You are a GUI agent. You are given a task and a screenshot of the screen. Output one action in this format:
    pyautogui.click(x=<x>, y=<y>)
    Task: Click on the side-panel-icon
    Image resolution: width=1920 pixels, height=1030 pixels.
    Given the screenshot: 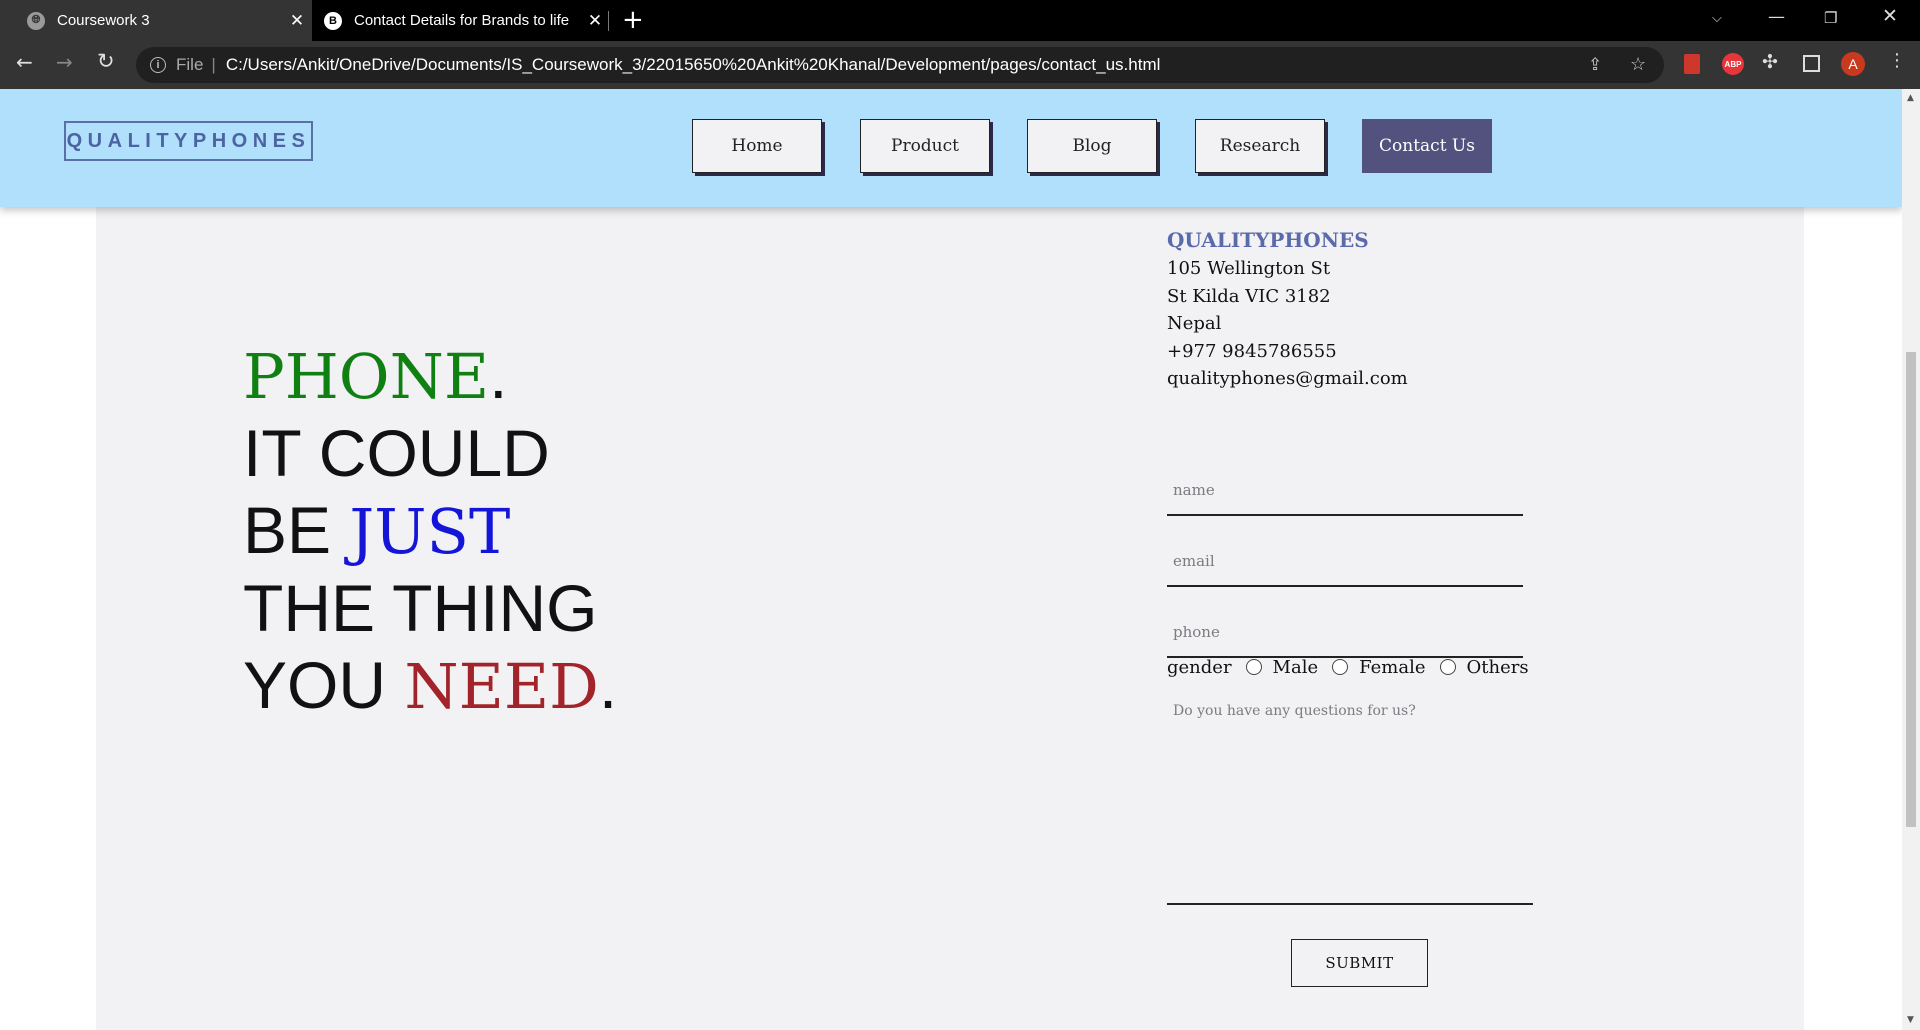 What is the action you would take?
    pyautogui.click(x=1811, y=63)
    